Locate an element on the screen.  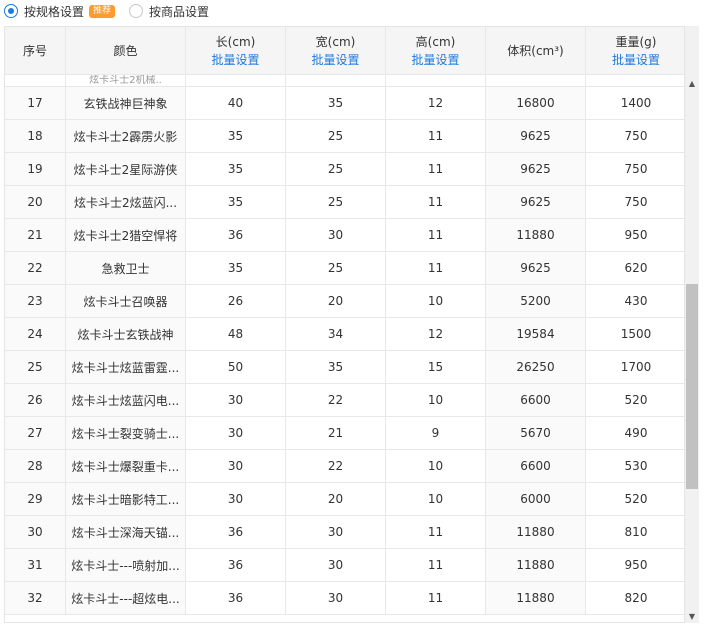
scroll-up-arrow-icon: ▲ is located at coordinates (692, 83).